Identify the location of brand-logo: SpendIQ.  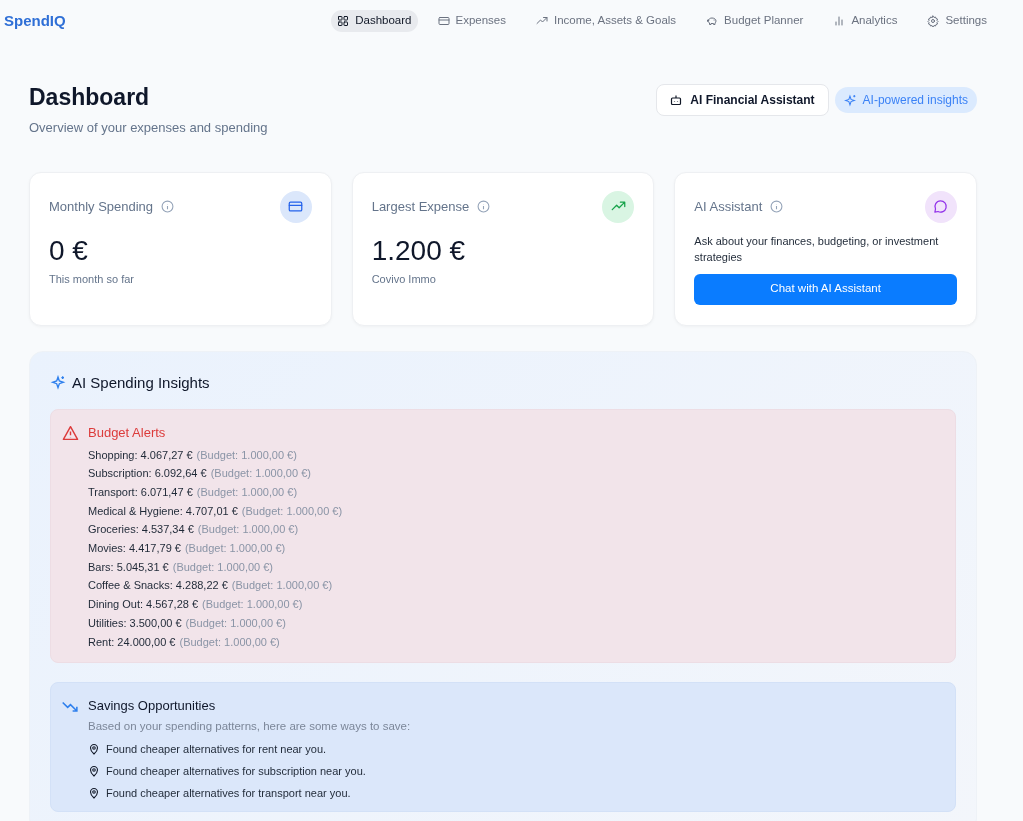
(35, 21).